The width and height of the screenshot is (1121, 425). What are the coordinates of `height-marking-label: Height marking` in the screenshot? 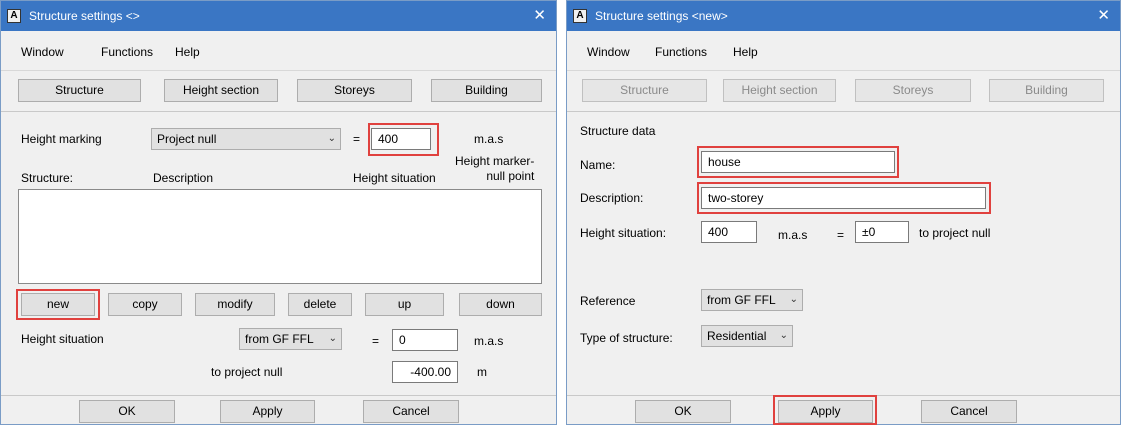 It's located at (61, 139).